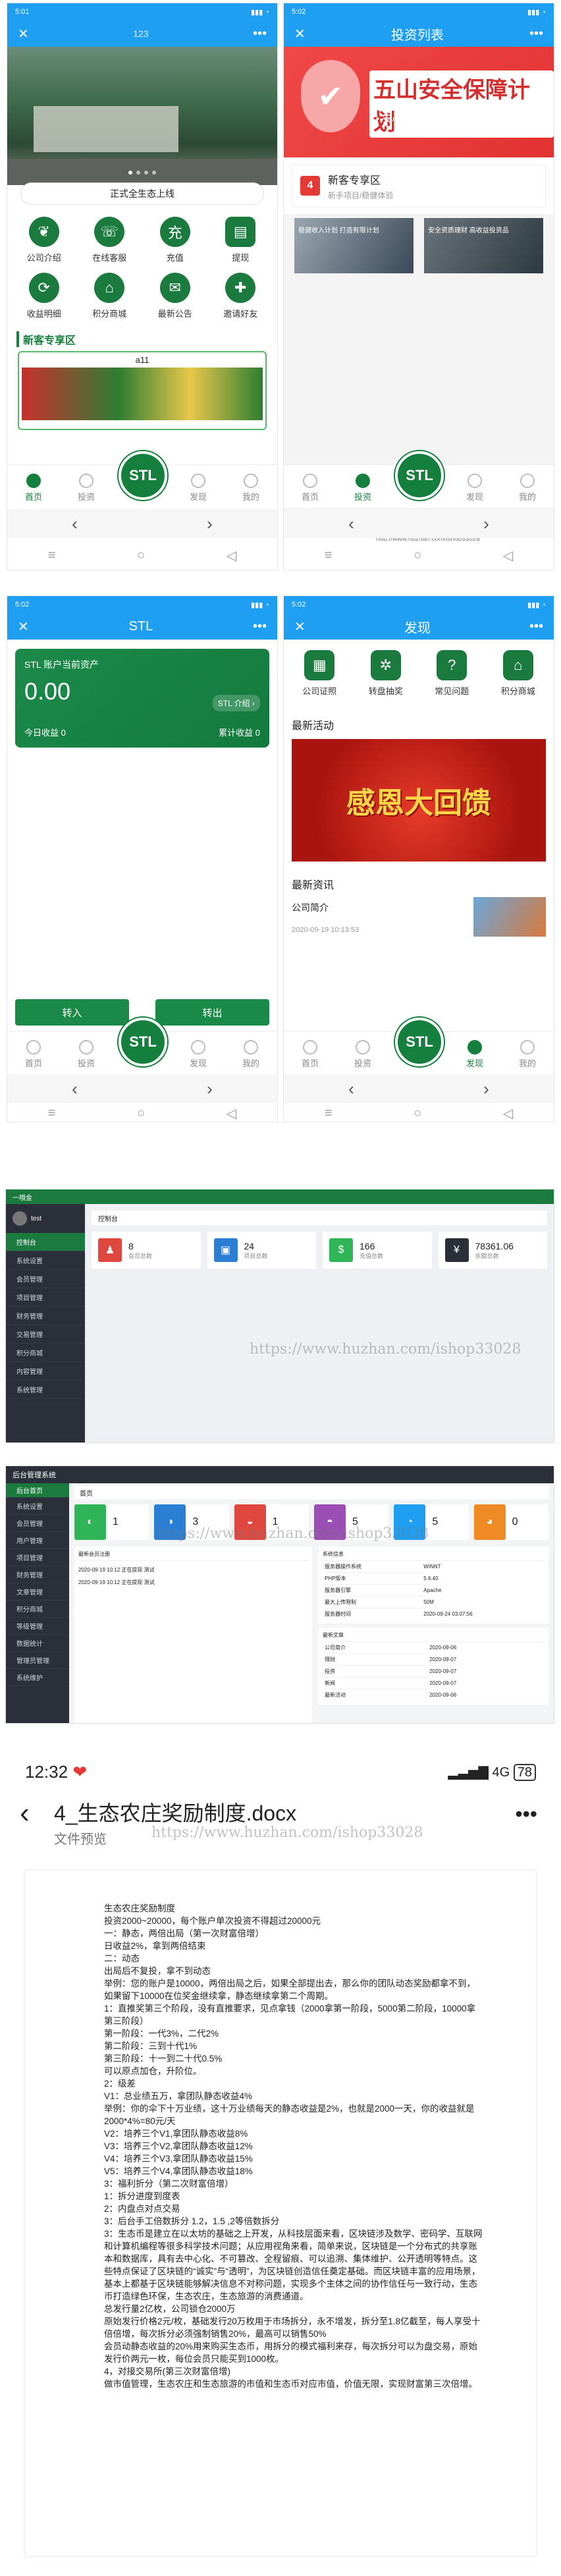 This screenshot has width=561, height=2576. Describe the element at coordinates (44, 240) in the screenshot. I see `icon-company-intro: ❦ 公司介绍` at that location.